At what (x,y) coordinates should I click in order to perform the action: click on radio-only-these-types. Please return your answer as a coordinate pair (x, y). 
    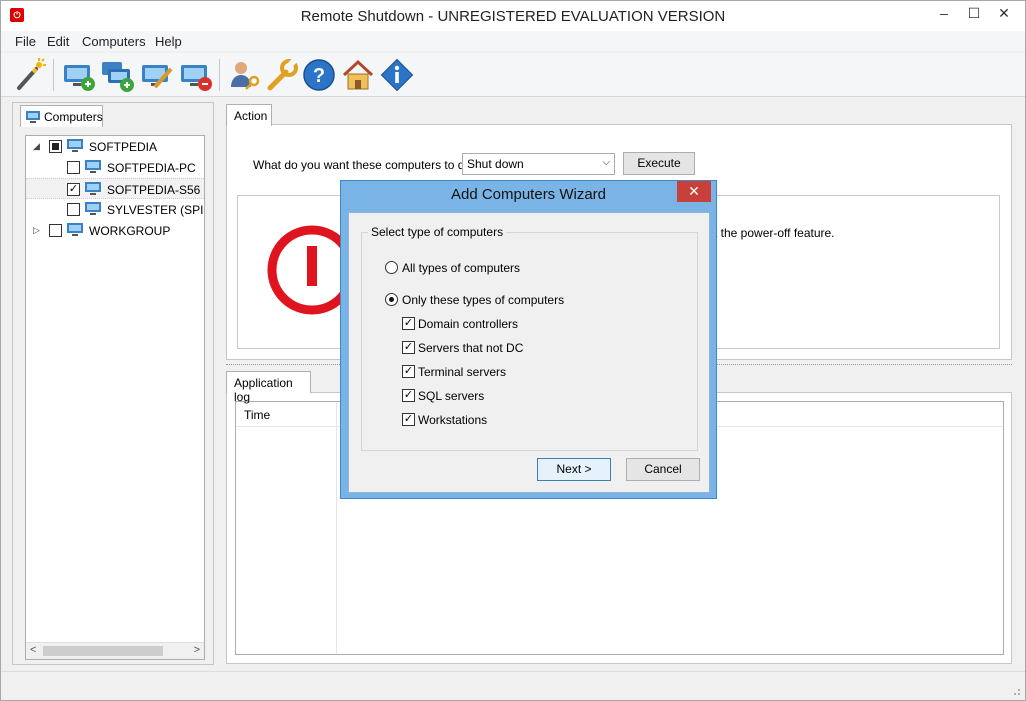
    Looking at the image, I should click on (391, 299).